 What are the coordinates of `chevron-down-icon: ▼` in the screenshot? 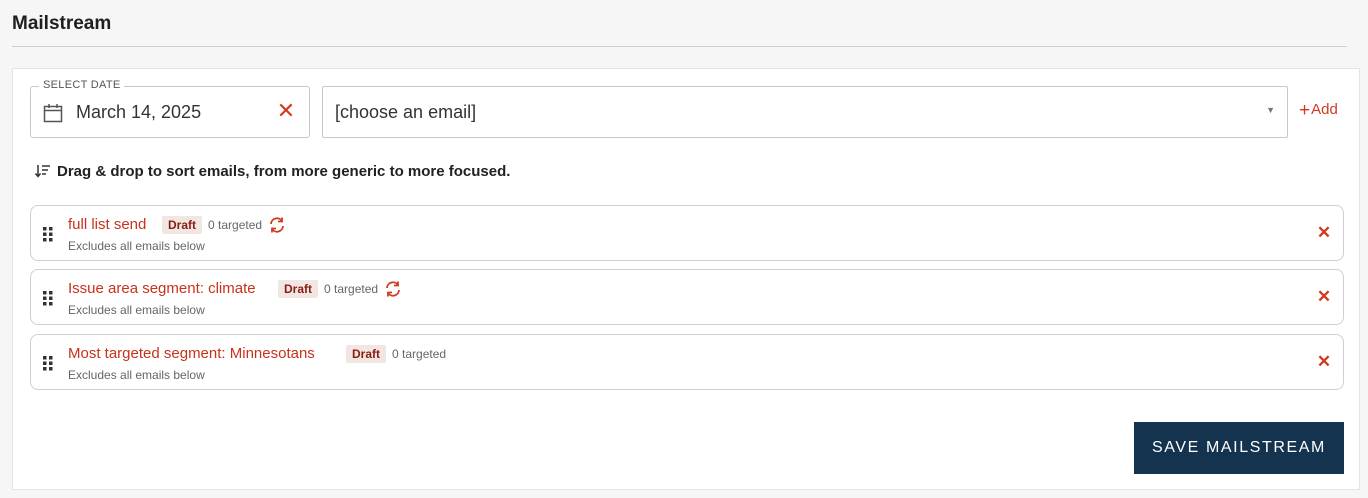 It's located at (1270, 110).